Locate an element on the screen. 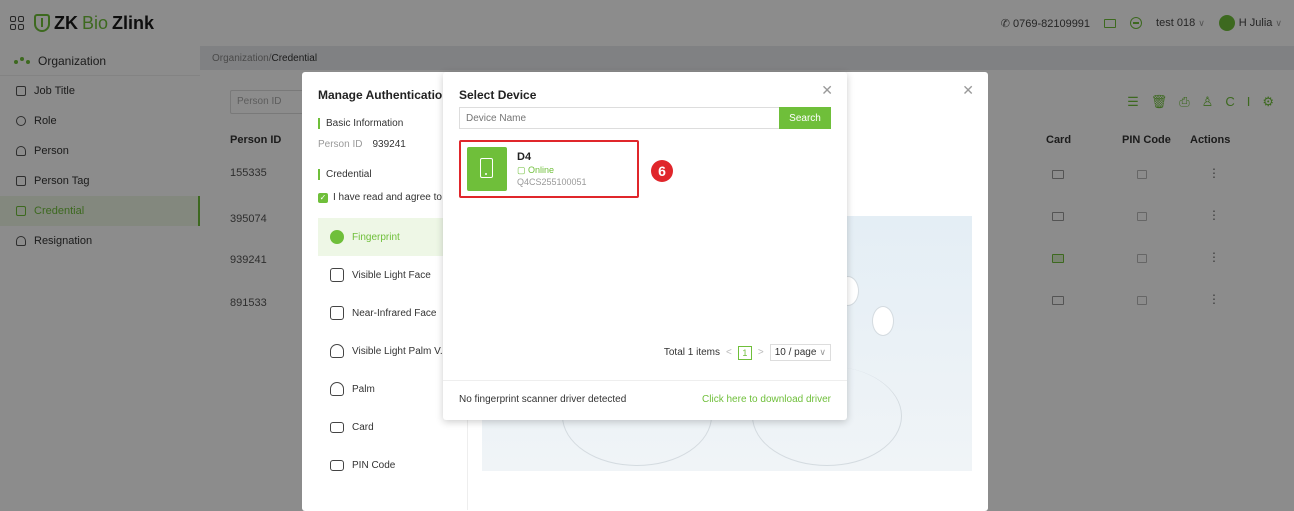  section-credential: Credential is located at coordinates (345, 174).